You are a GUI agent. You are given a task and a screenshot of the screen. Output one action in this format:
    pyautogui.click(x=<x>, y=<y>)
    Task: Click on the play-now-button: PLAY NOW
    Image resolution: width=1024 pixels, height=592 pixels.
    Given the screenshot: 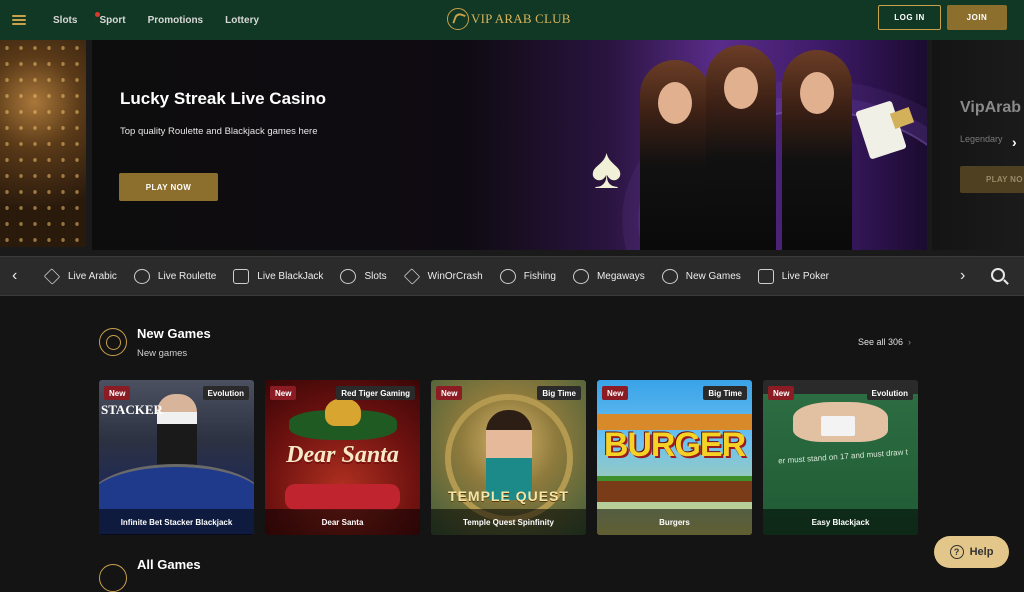 What is the action you would take?
    pyautogui.click(x=168, y=187)
    